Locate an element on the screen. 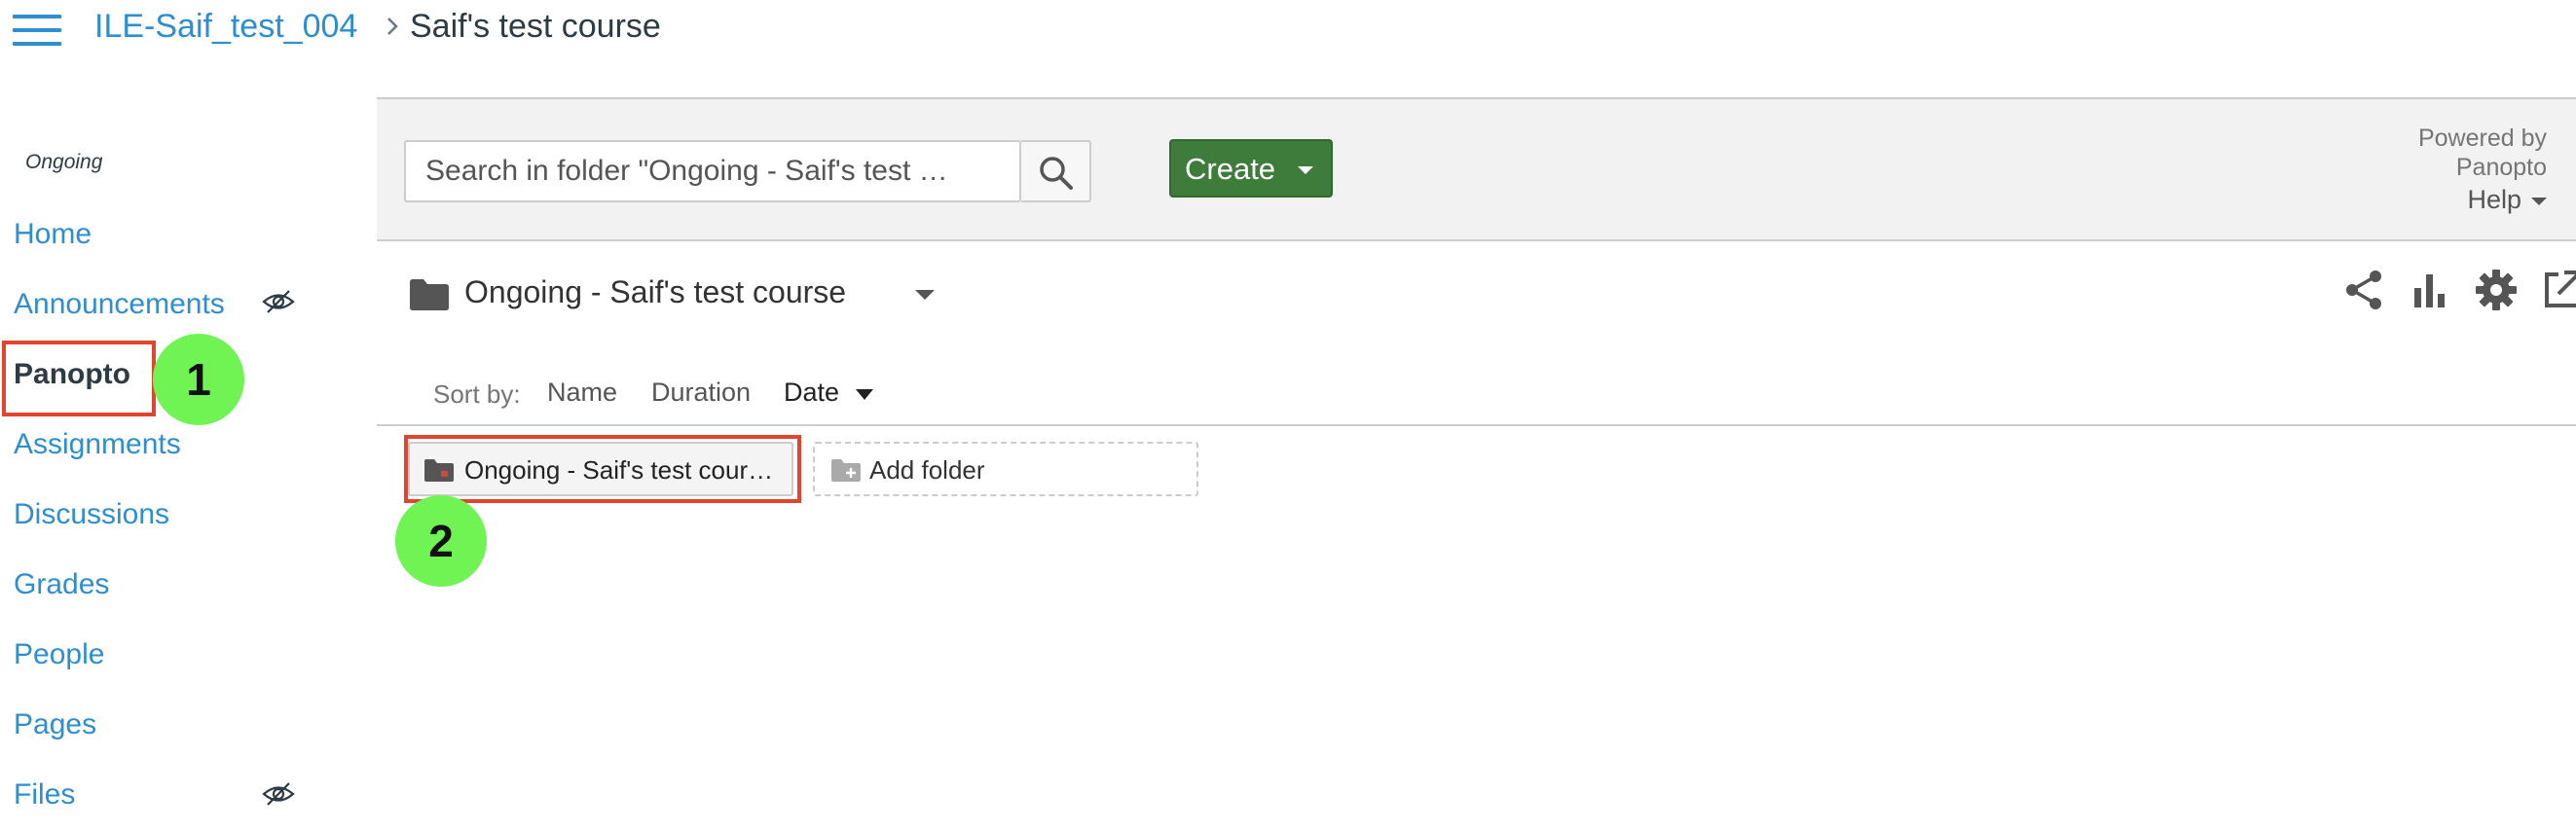 The height and width of the screenshot is (829, 2576). highlight-box-panopto is located at coordinates (79, 378).